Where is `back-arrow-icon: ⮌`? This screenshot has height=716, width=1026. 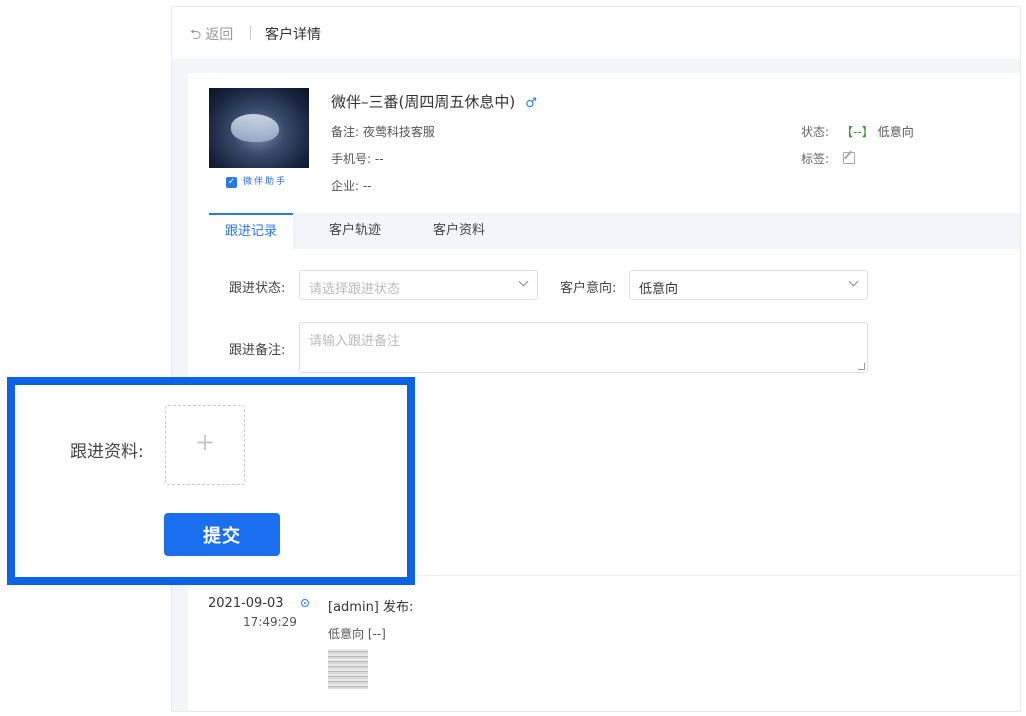 back-arrow-icon: ⮌ is located at coordinates (196, 35).